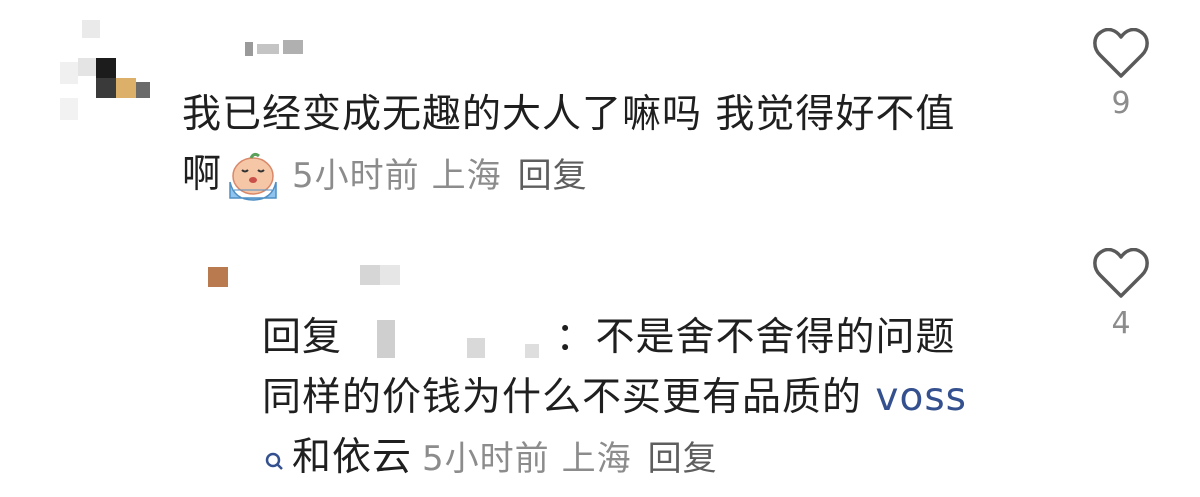 The width and height of the screenshot is (1200, 497). What do you see at coordinates (274, 460) in the screenshot?
I see `search-icon` at bounding box center [274, 460].